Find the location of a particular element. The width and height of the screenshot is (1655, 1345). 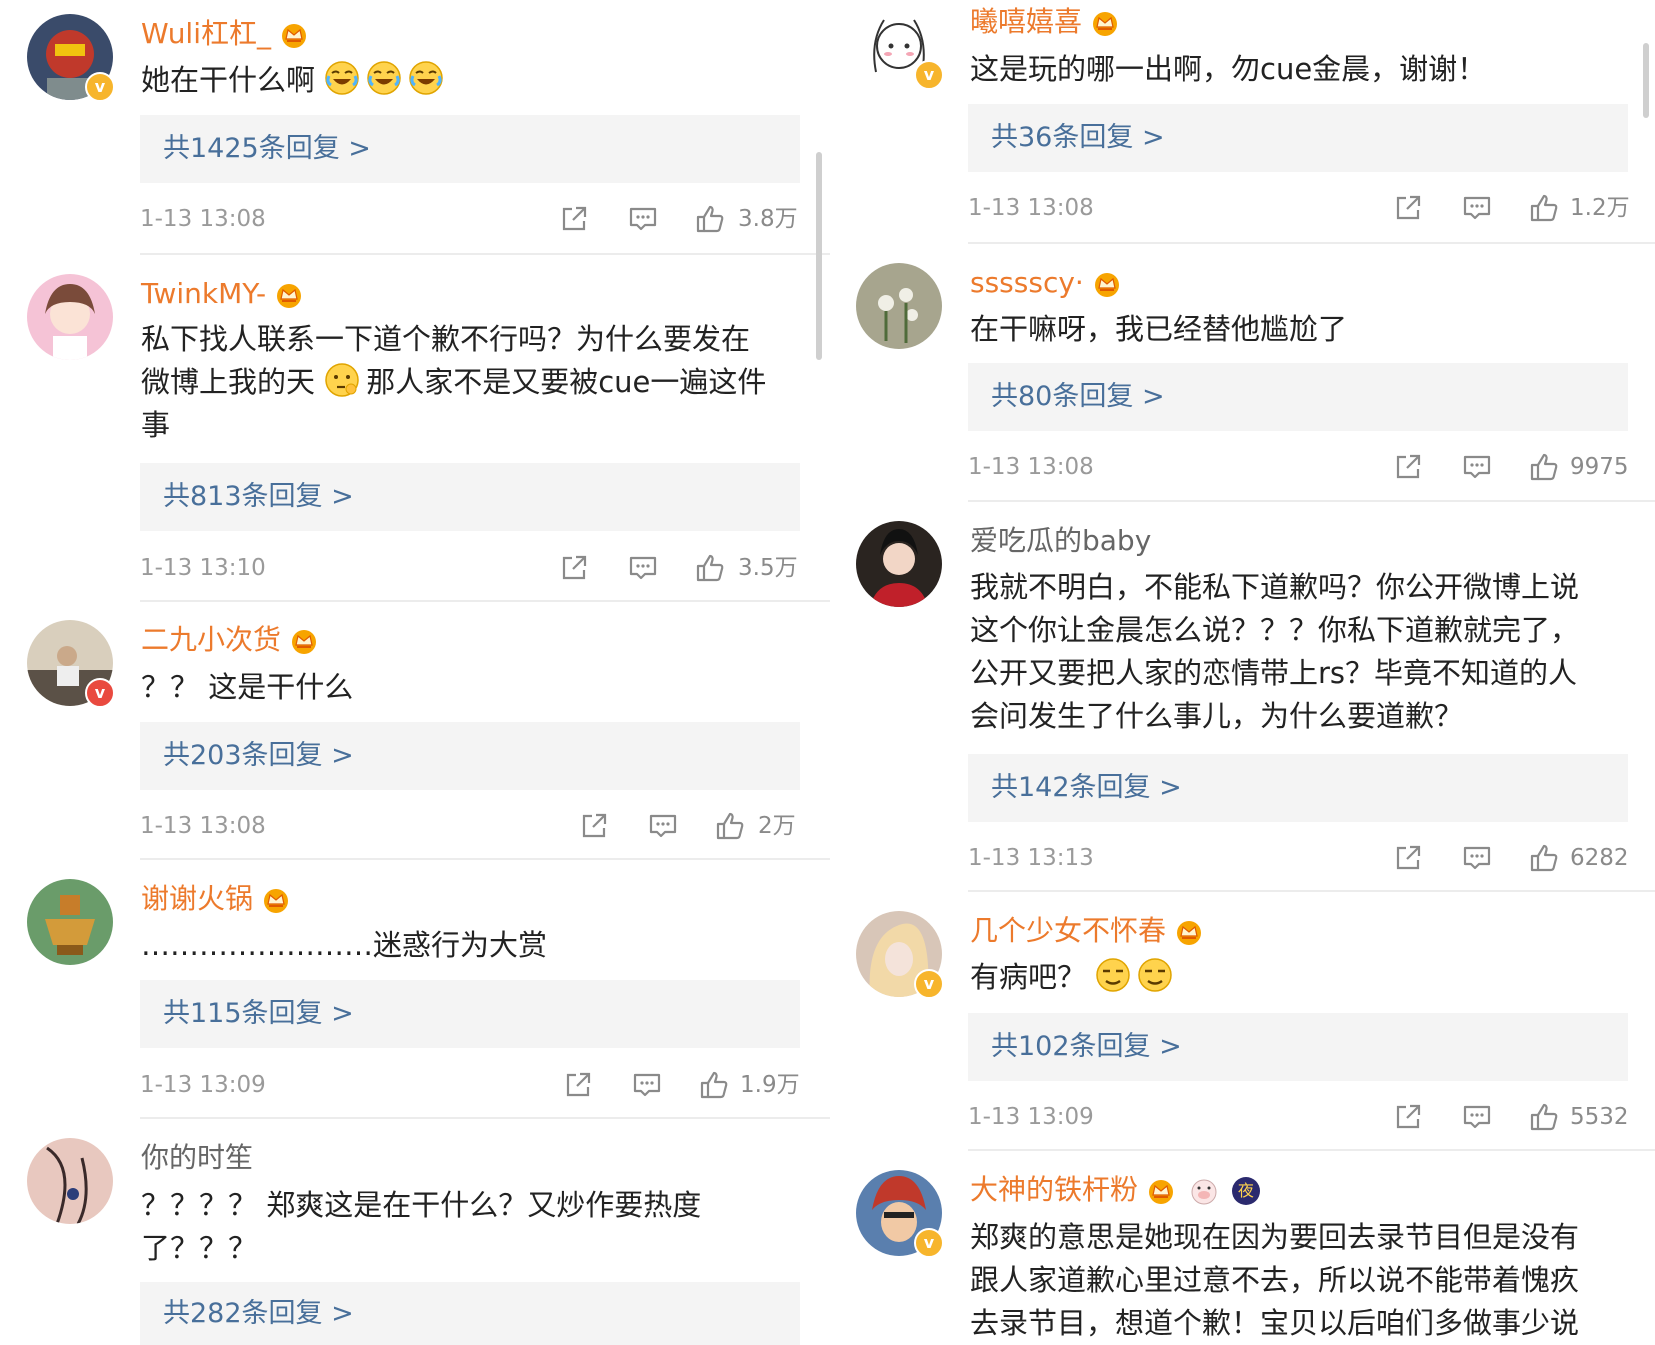

like-count: 2万 is located at coordinates (777, 826).